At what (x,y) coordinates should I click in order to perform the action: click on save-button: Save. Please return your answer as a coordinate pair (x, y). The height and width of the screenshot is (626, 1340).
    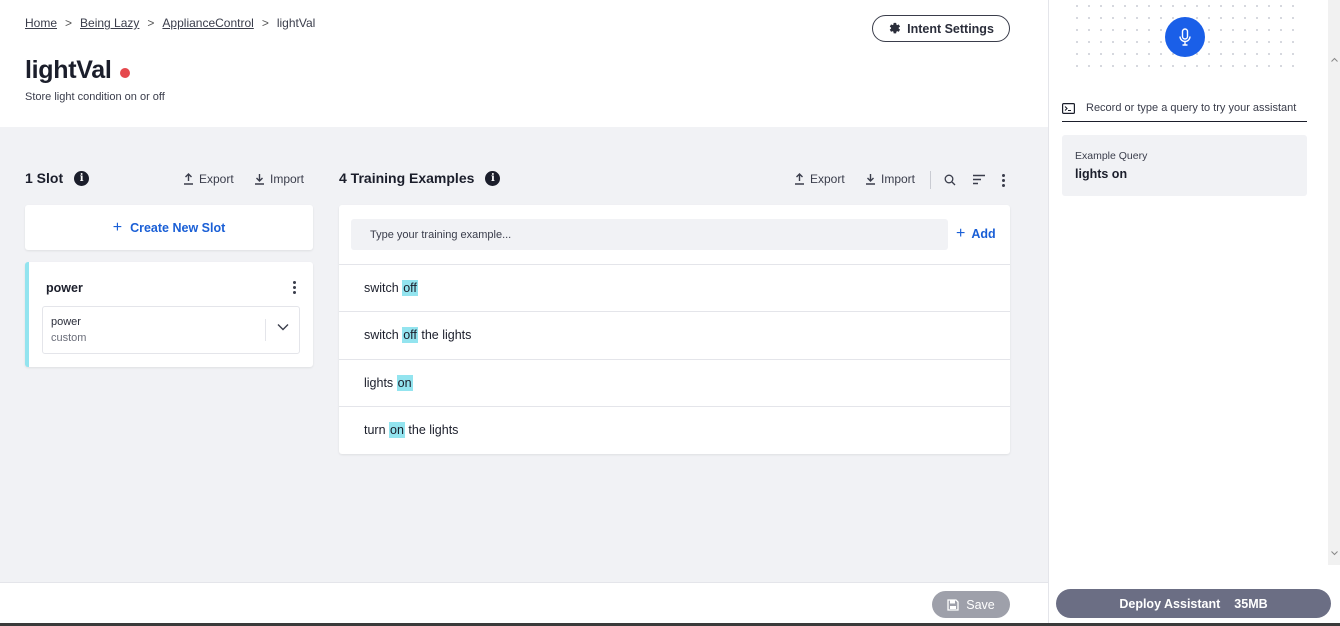
    Looking at the image, I should click on (971, 604).